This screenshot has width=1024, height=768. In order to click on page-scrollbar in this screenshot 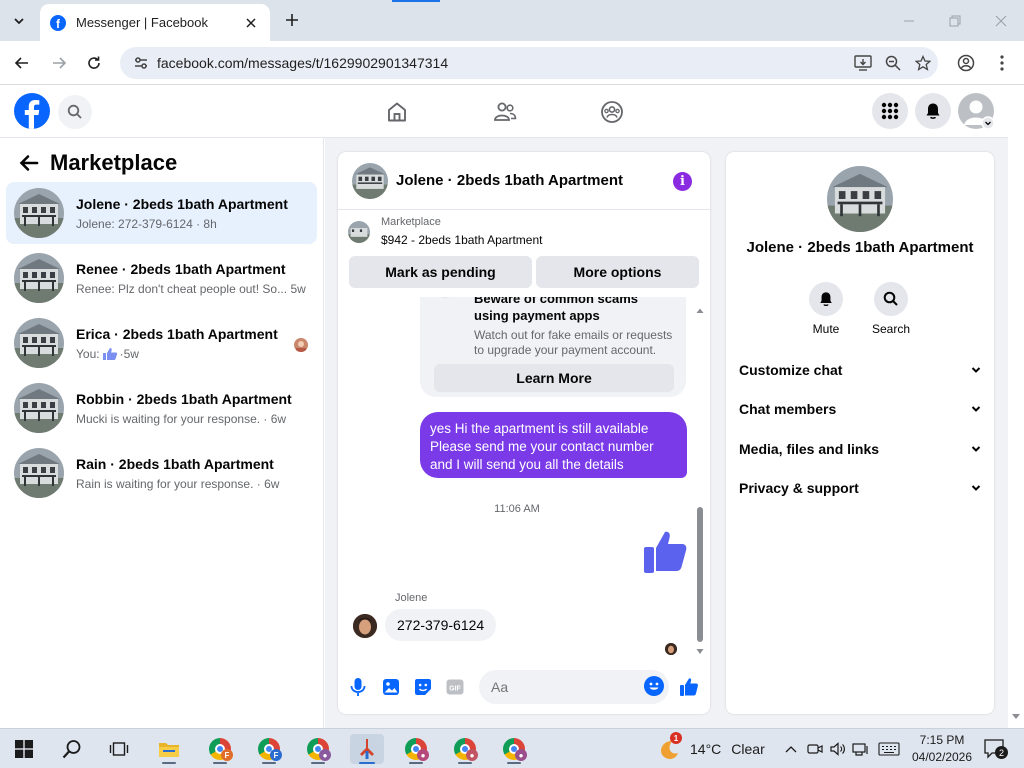, I will do `click(1016, 407)`.